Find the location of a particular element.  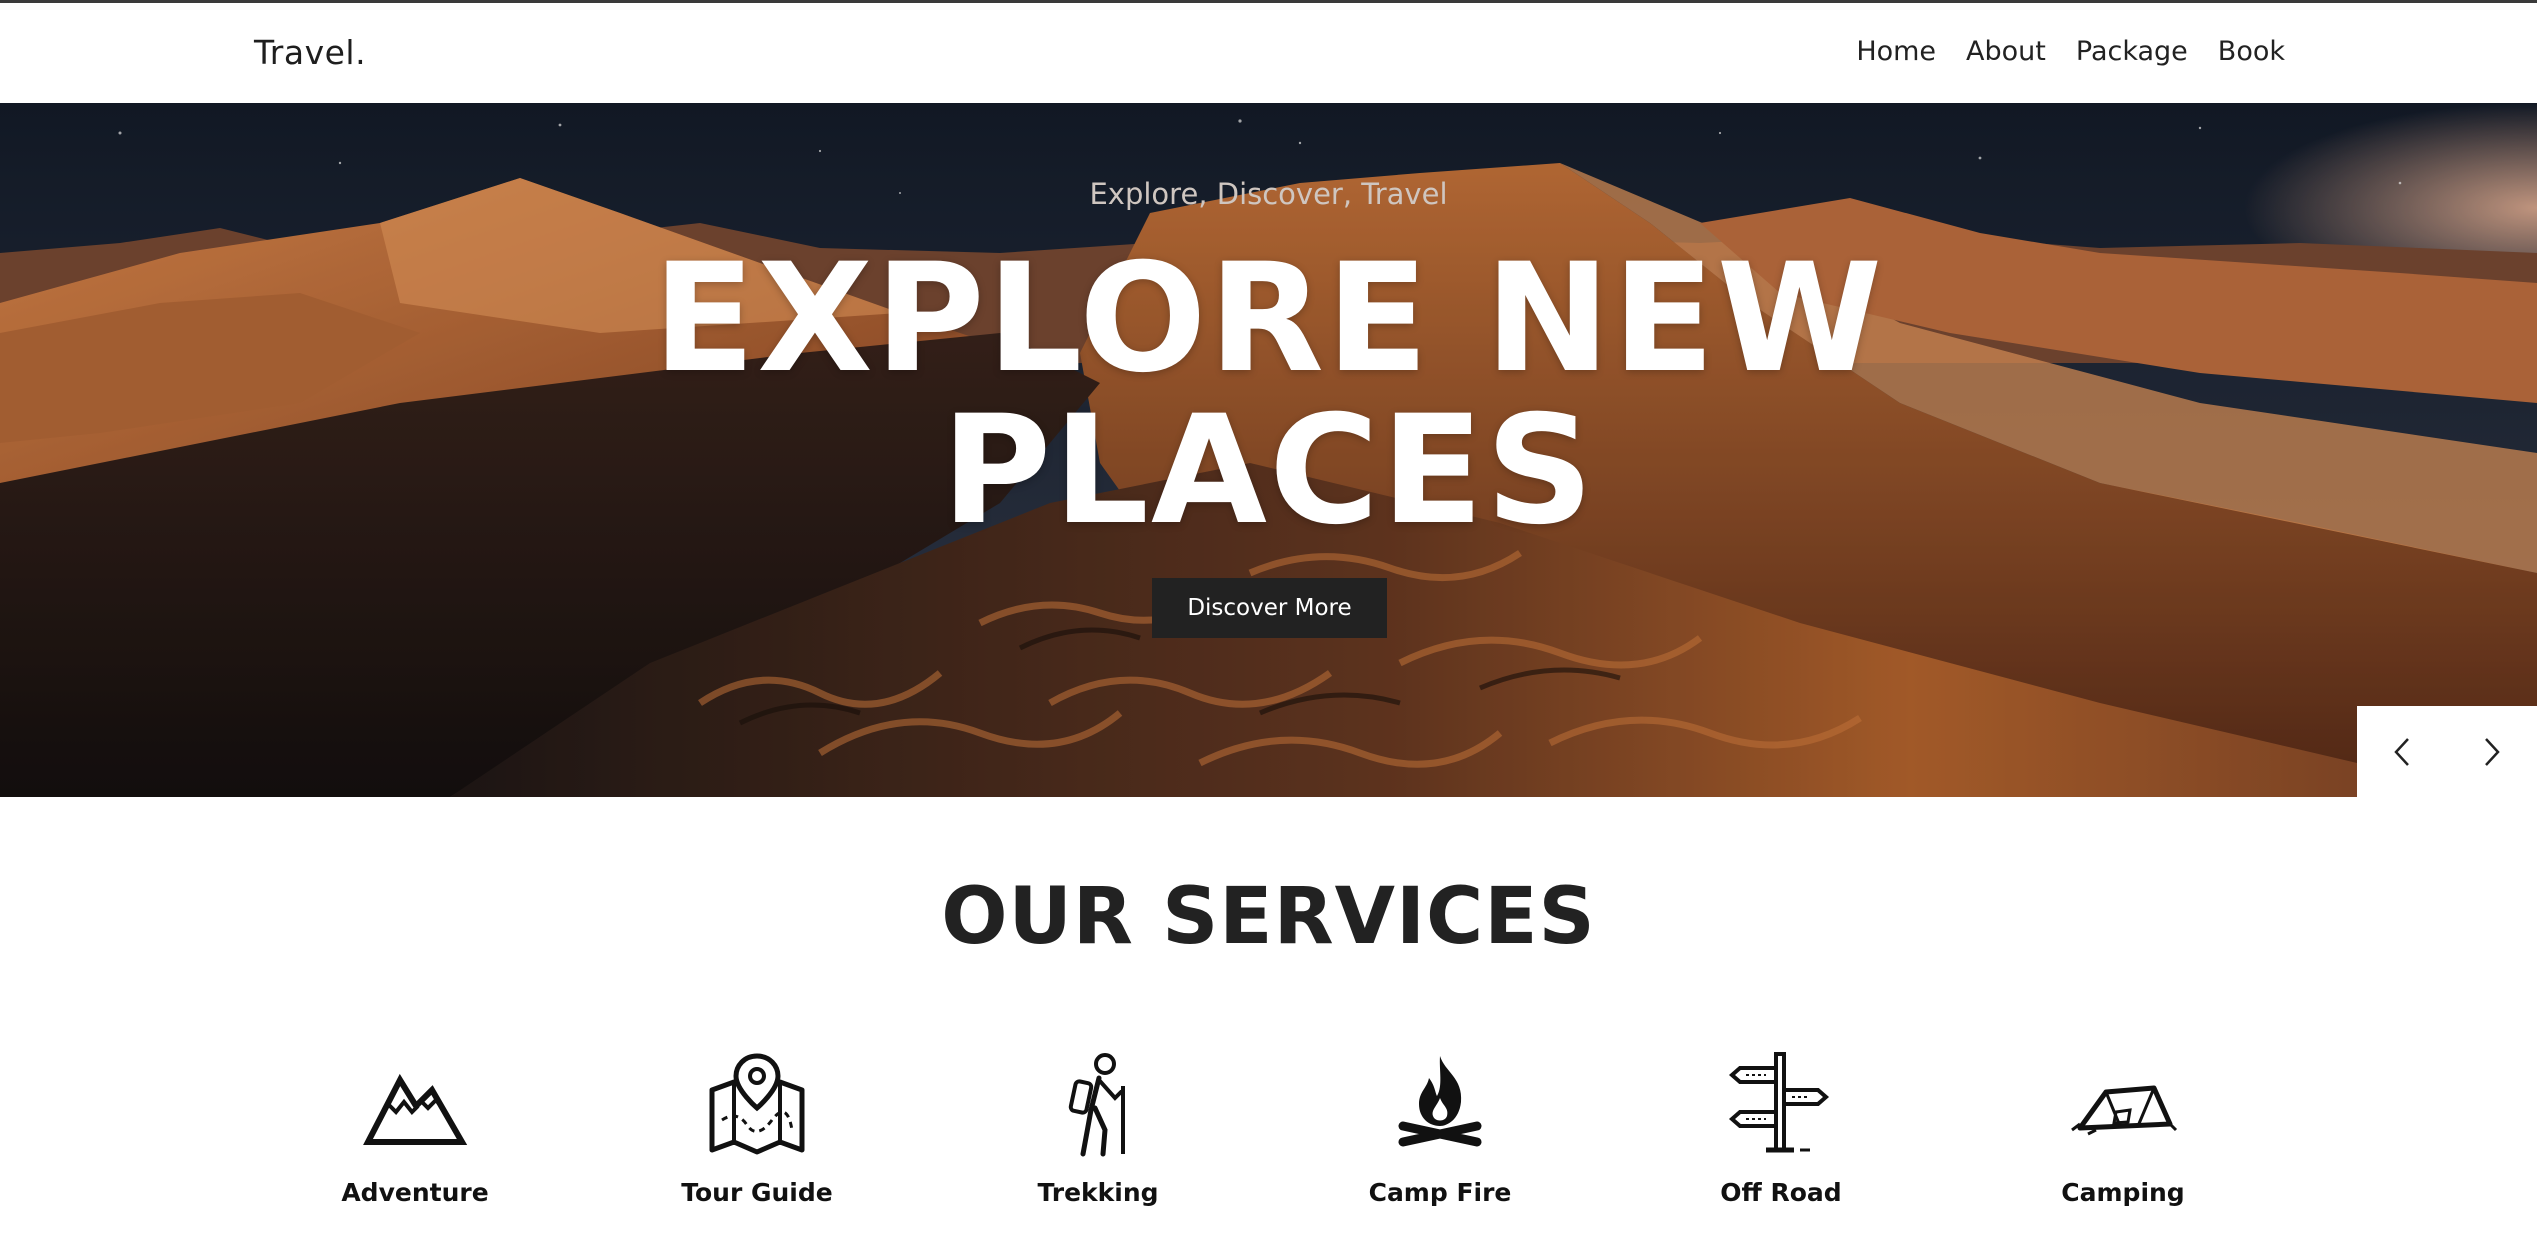

slider-prev-button is located at coordinates (2402, 751).